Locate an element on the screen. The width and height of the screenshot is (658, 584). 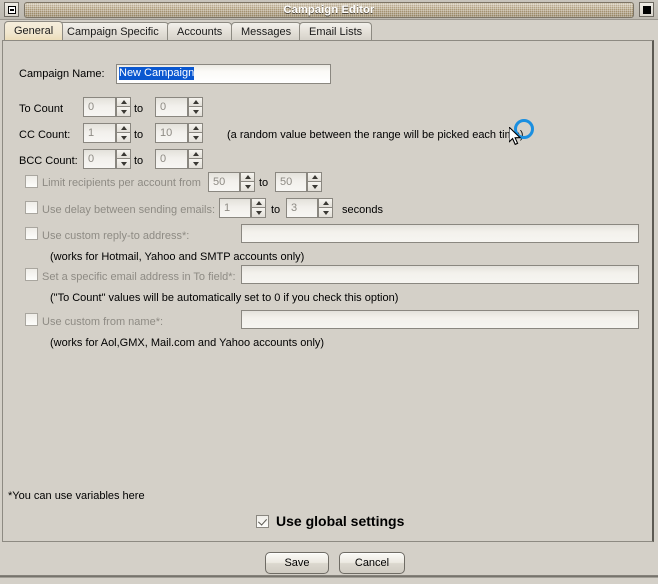
to-count-to-increment is located at coordinates (195, 102).